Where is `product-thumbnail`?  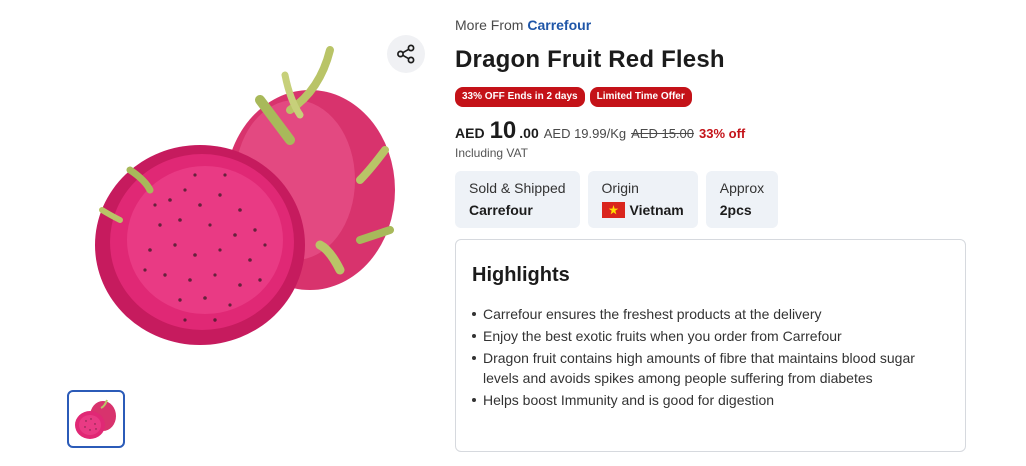
product-thumbnail is located at coordinates (96, 419).